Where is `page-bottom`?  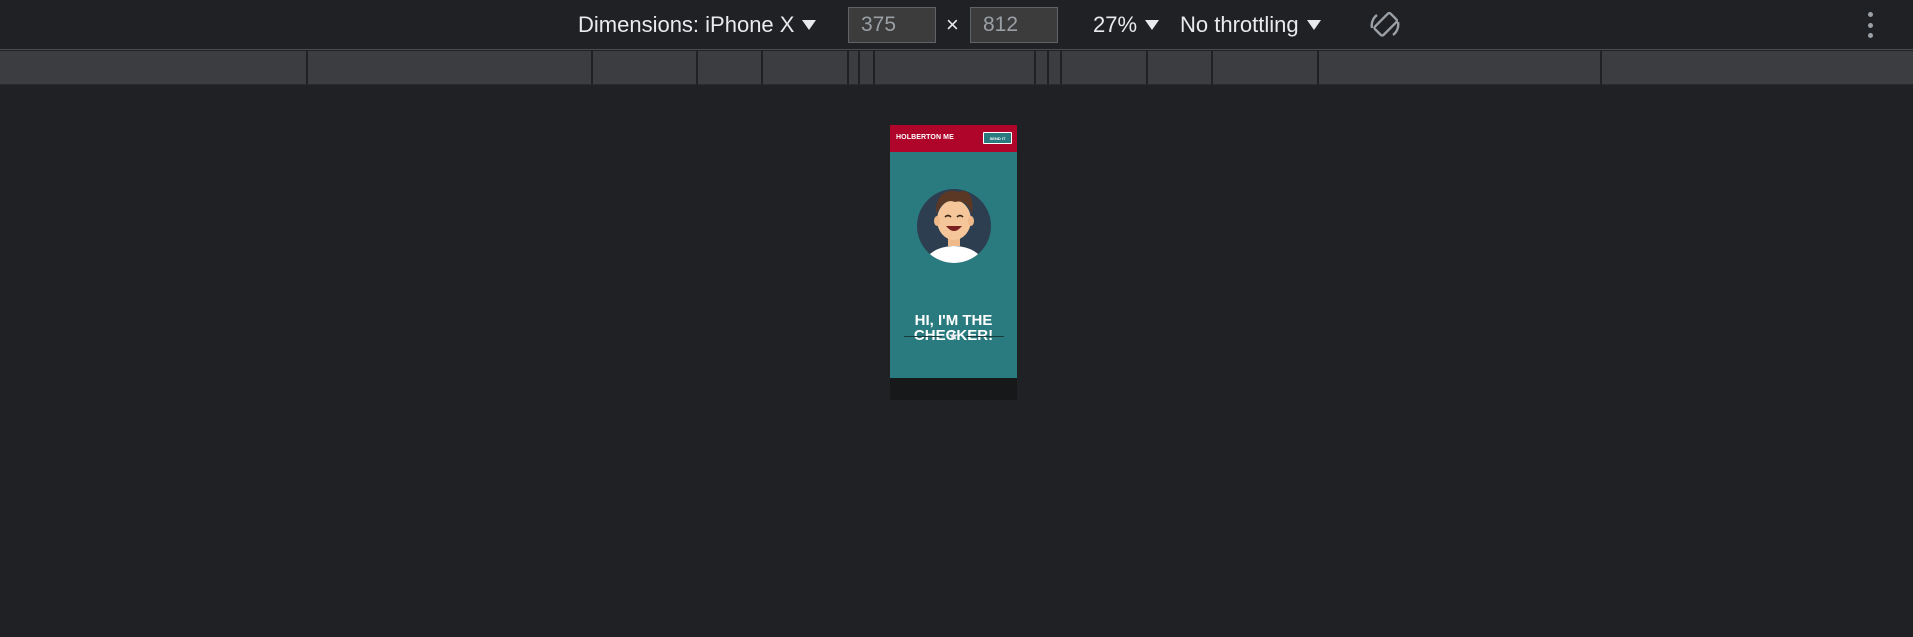 page-bottom is located at coordinates (953, 389).